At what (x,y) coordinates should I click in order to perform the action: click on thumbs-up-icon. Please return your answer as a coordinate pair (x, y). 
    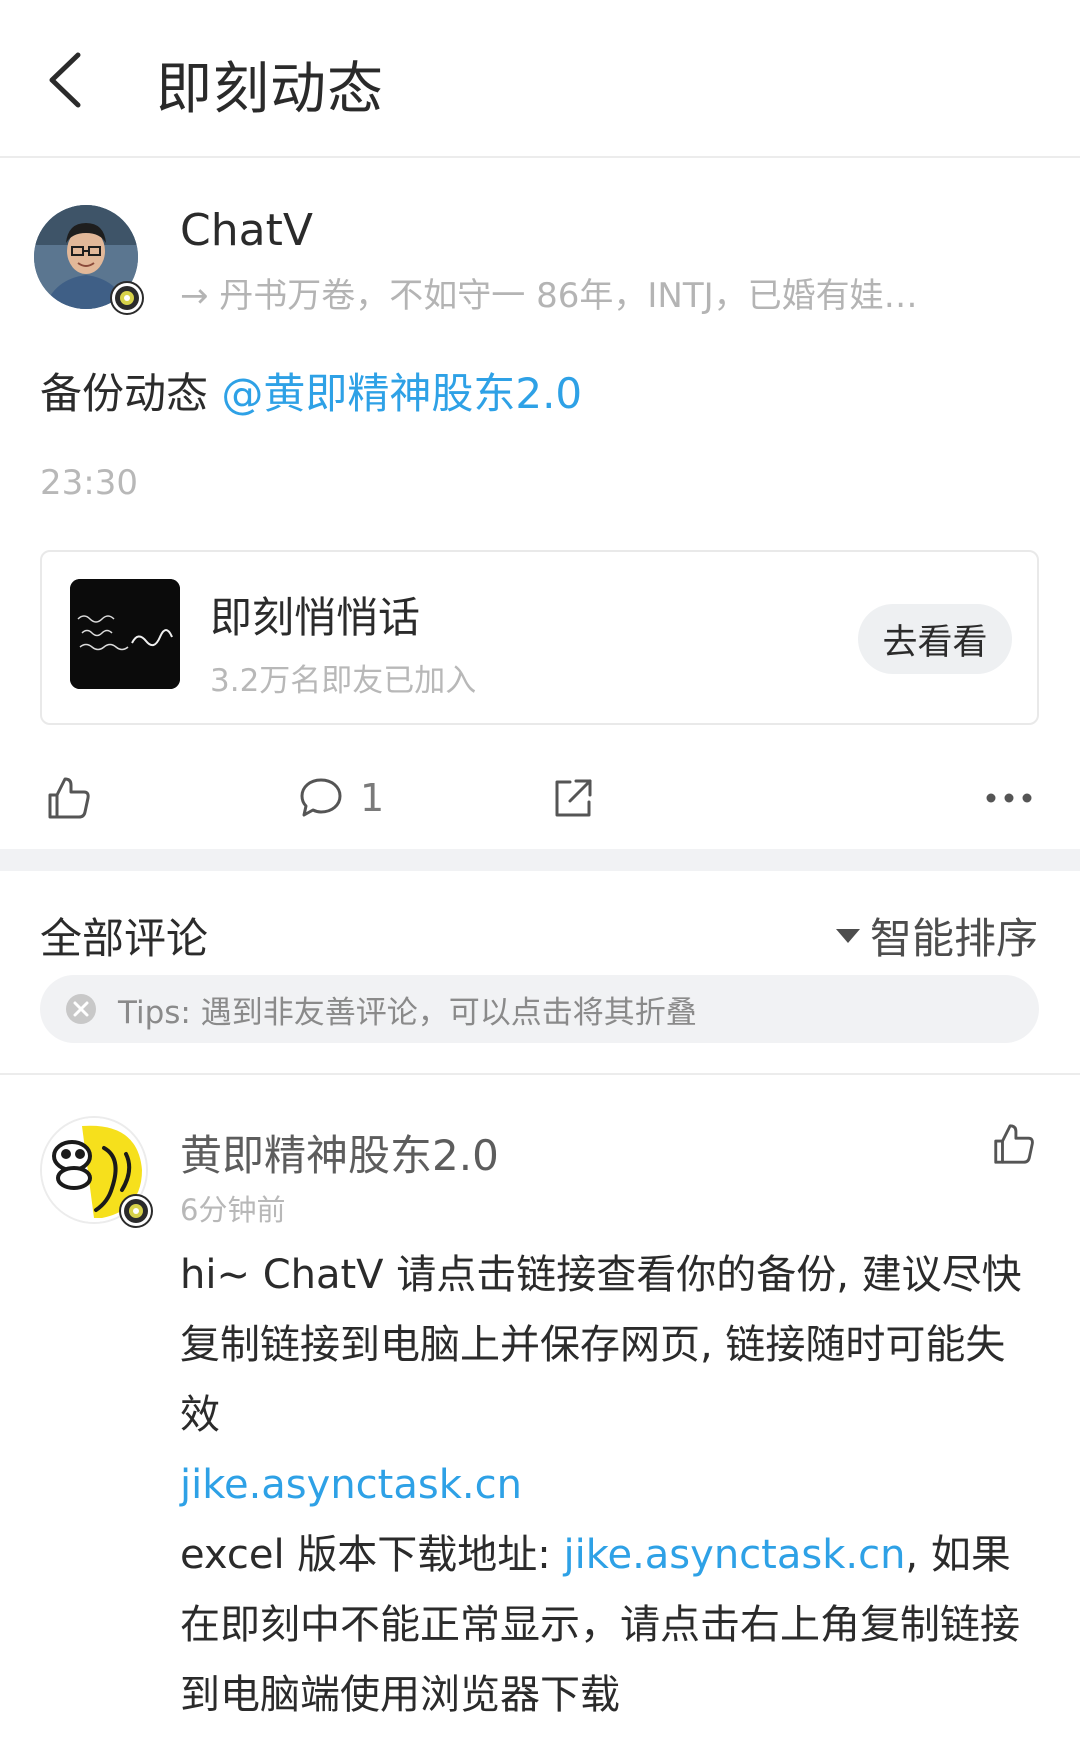
    Looking at the image, I should click on (69, 798).